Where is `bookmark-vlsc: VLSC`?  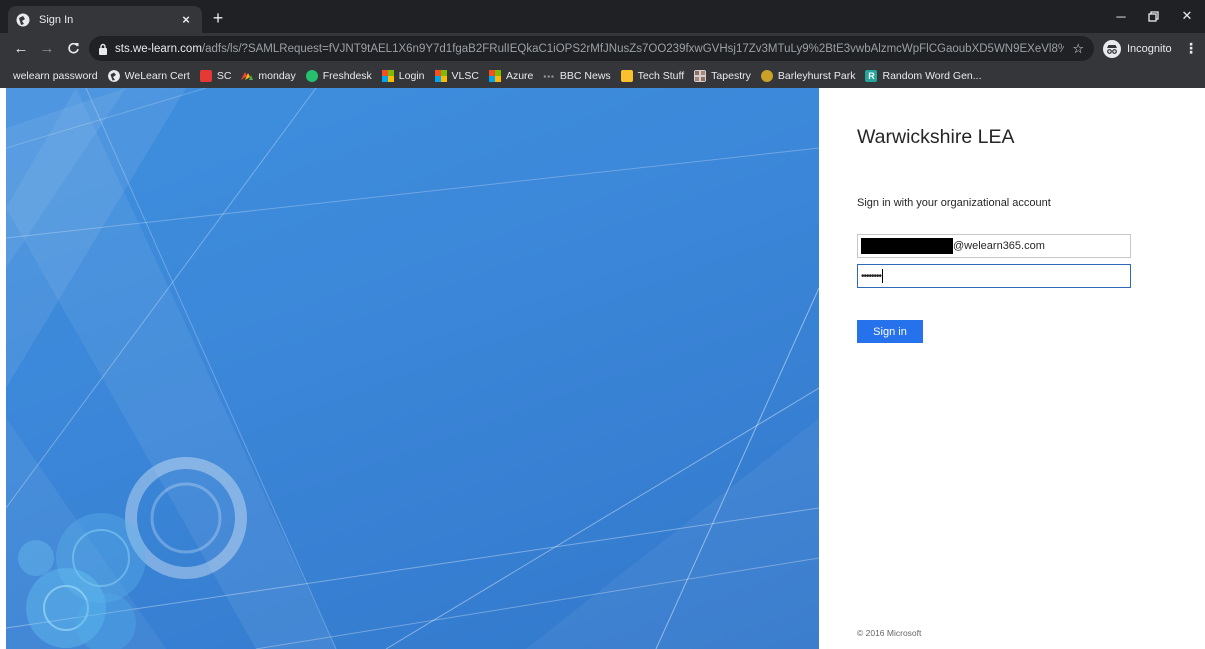
bookmark-vlsc: VLSC is located at coordinates (457, 76).